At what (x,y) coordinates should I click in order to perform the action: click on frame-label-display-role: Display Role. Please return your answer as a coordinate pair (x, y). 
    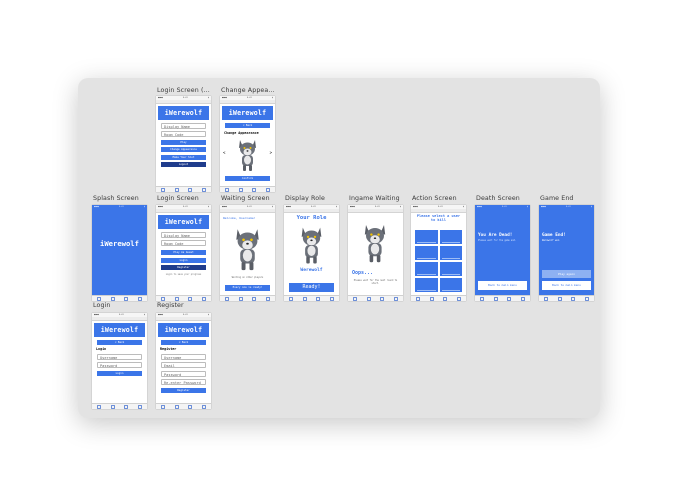
    Looking at the image, I should click on (305, 198).